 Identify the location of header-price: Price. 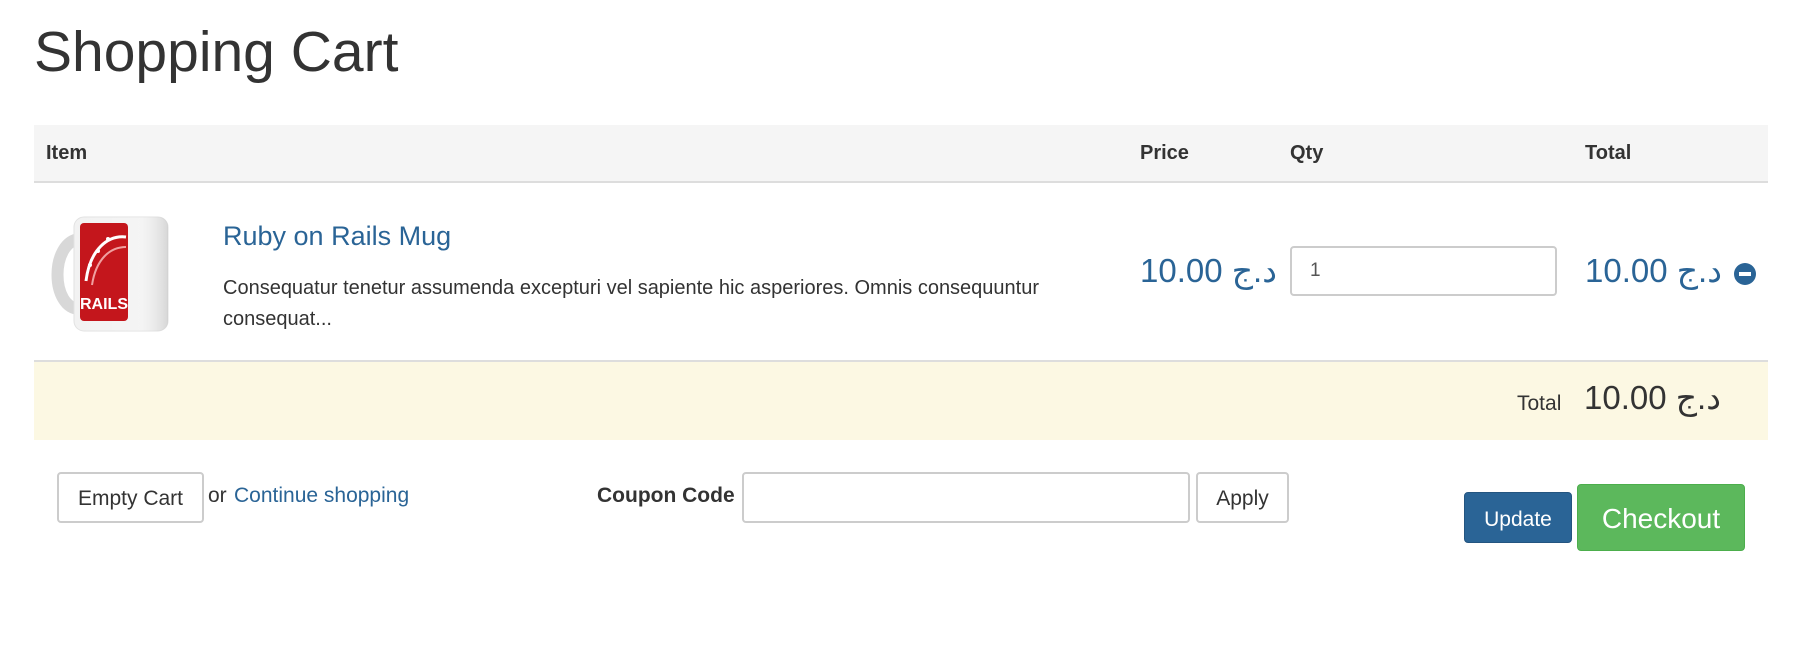
(1164, 153).